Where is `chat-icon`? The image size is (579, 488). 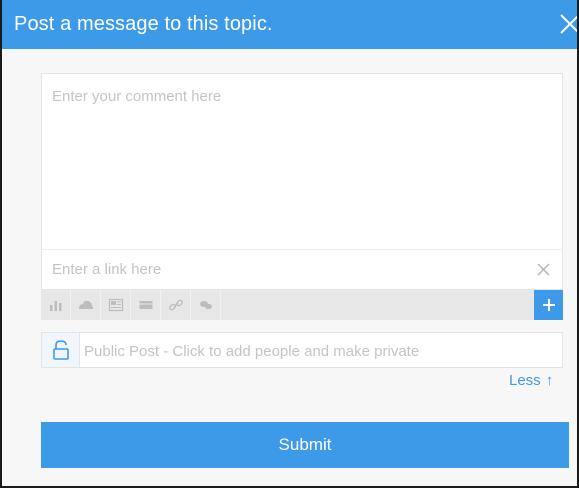
chat-icon is located at coordinates (206, 305).